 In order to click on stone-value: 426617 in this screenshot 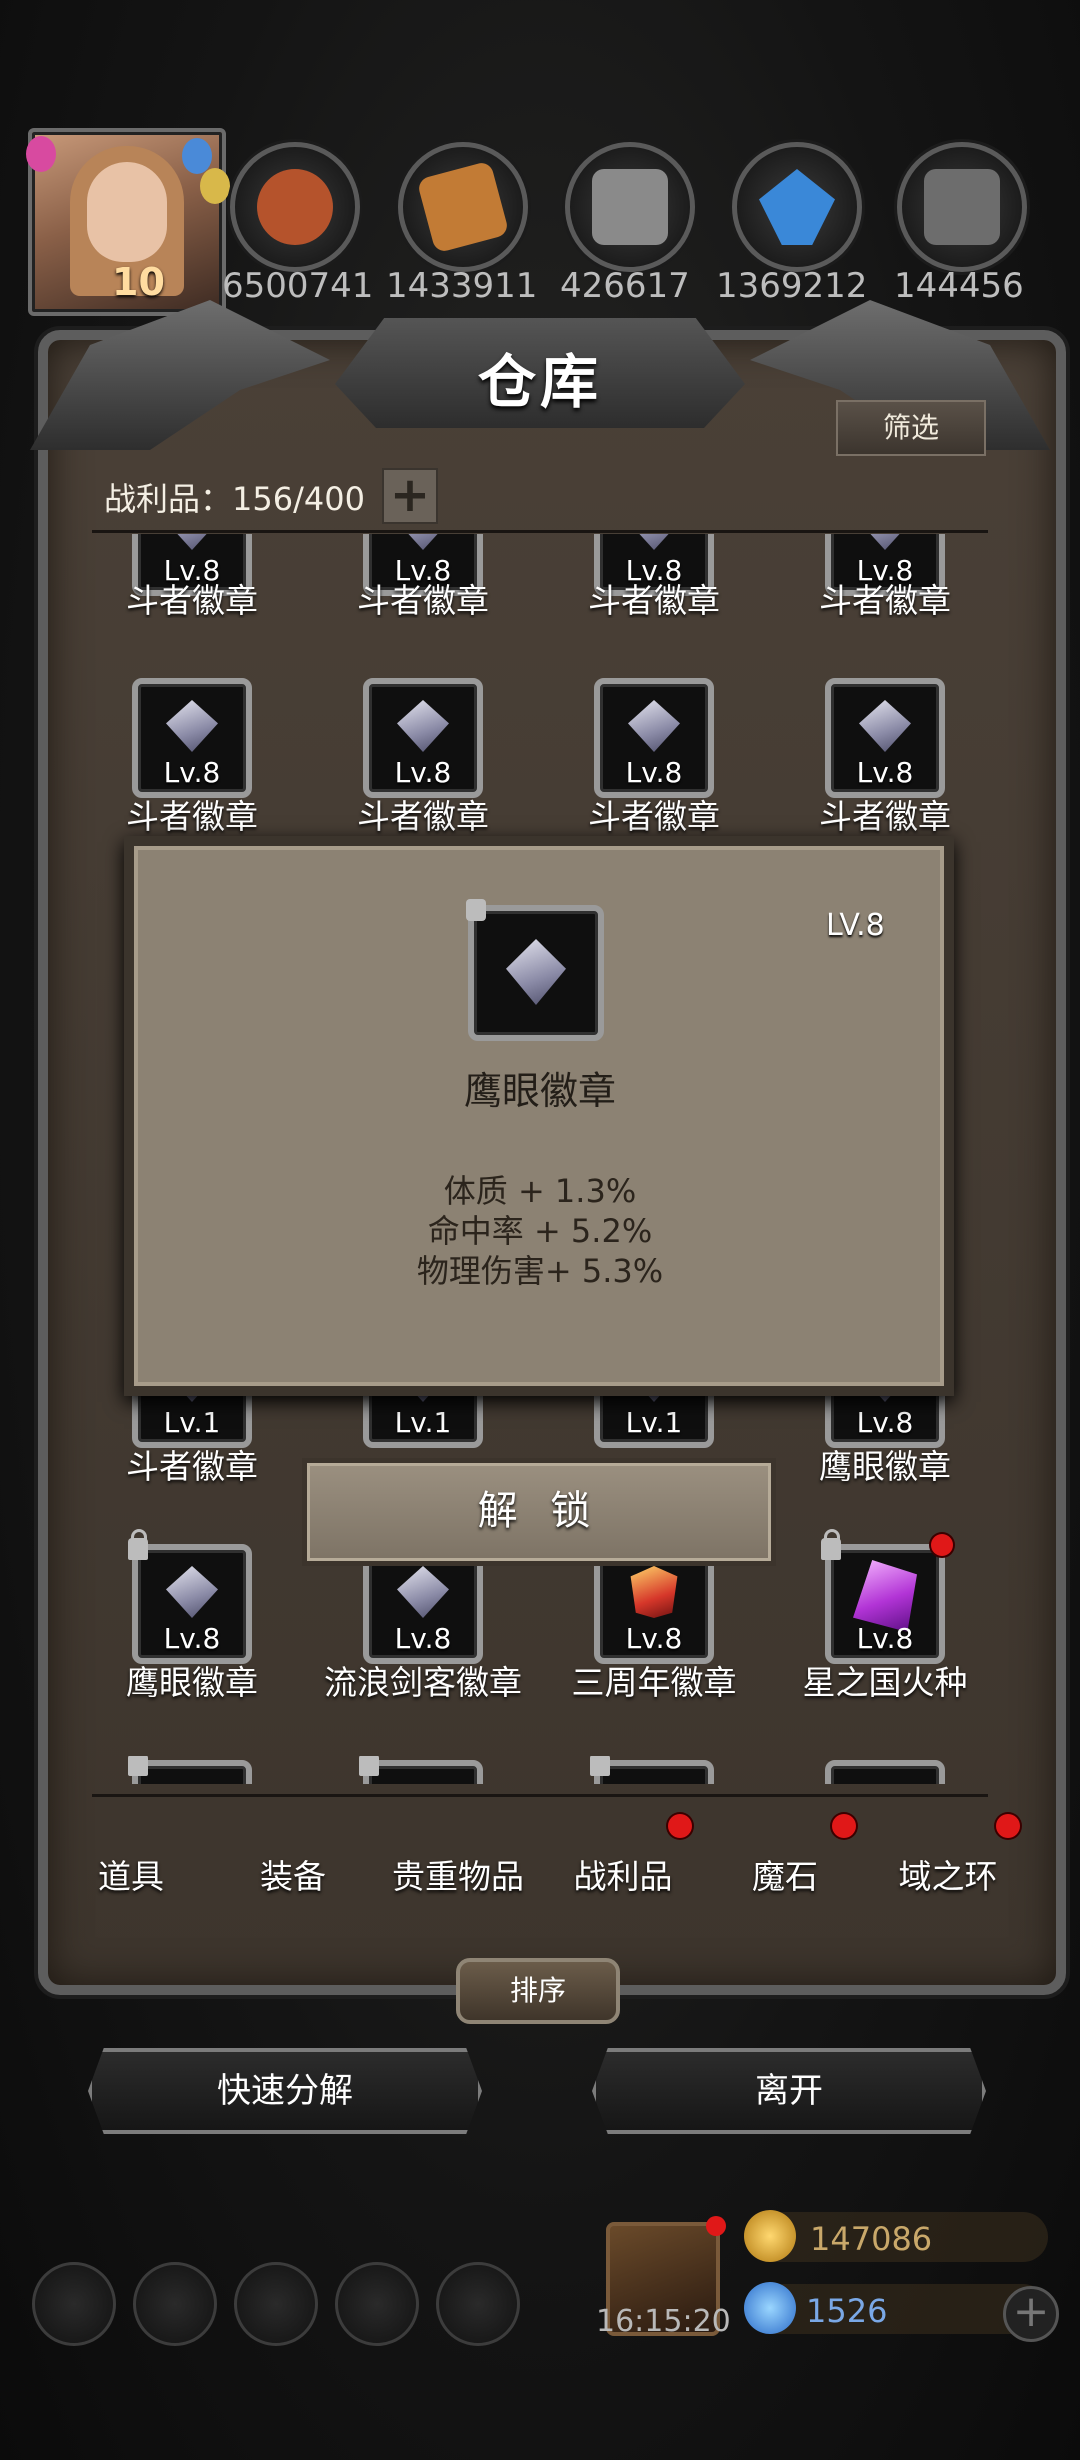, I will do `click(625, 286)`.